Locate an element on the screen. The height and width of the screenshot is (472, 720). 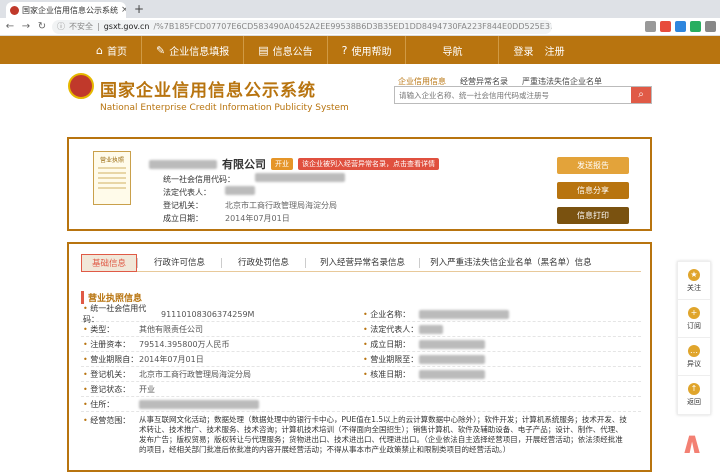
search-box: ⌕ is located at coordinates (523, 95).